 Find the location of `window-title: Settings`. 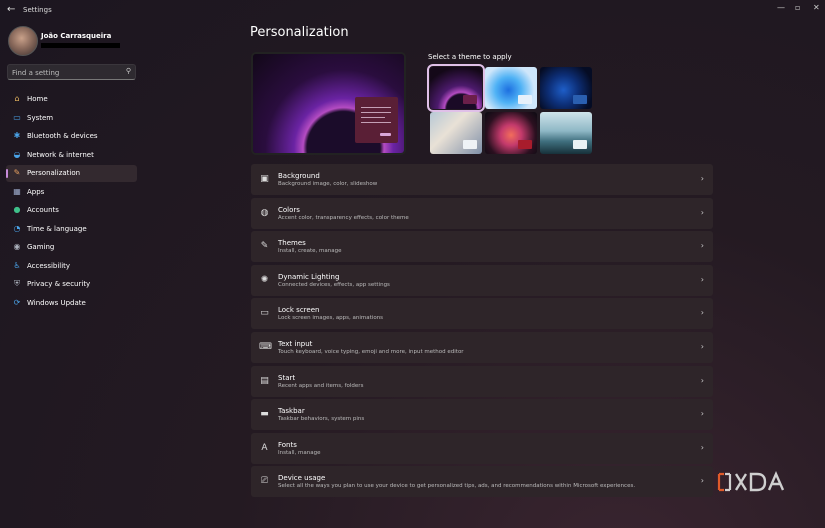

window-title: Settings is located at coordinates (37, 10).